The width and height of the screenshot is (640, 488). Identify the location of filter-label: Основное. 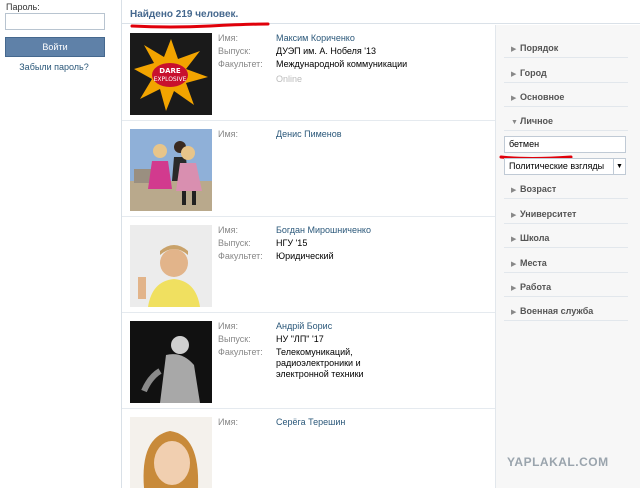
(542, 97).